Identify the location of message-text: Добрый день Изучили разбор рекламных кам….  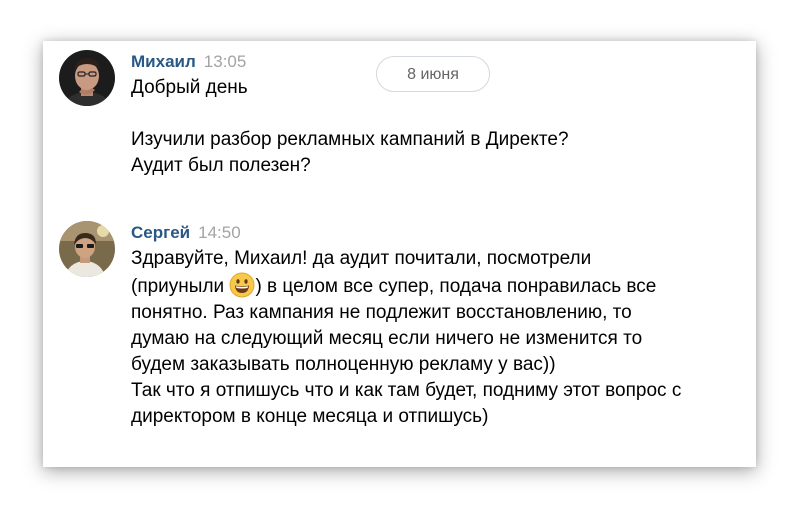
(350, 126).